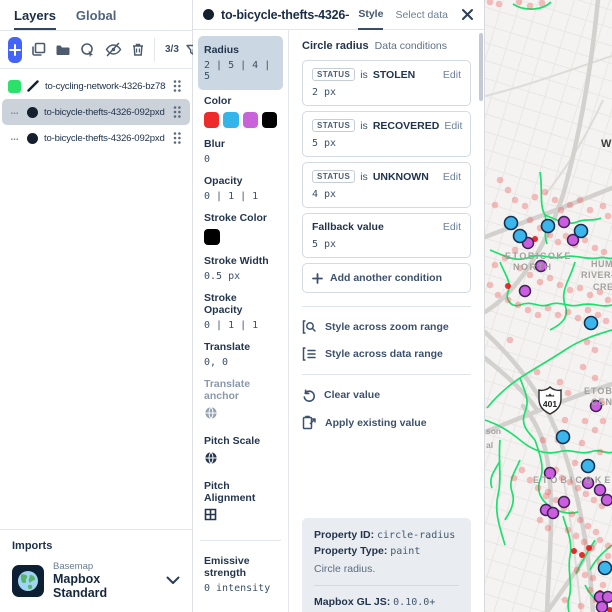 This screenshot has height=612, width=612. Describe the element at coordinates (240, 503) in the screenshot. I see `prop-pitch-alignment: Pitch Alignment` at that location.